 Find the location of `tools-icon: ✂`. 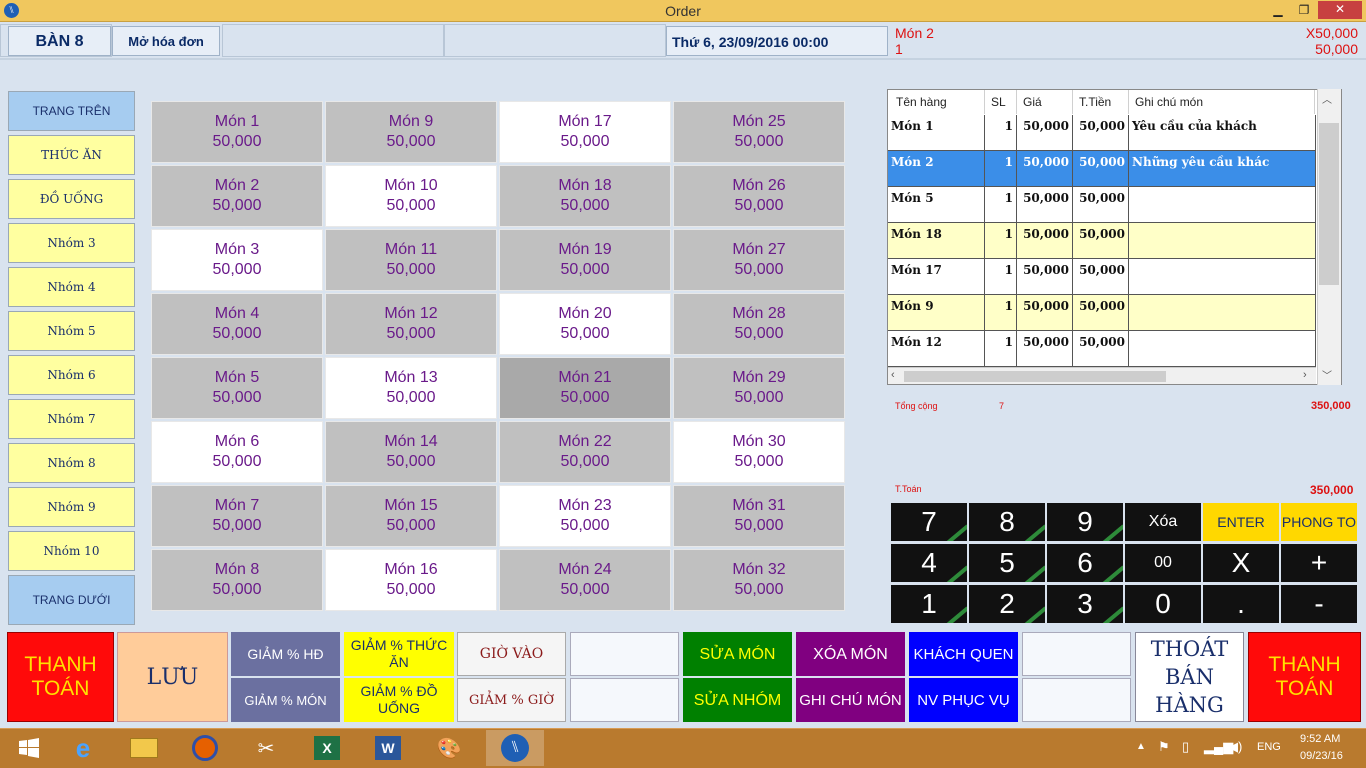

tools-icon: ✂ is located at coordinates (266, 748).